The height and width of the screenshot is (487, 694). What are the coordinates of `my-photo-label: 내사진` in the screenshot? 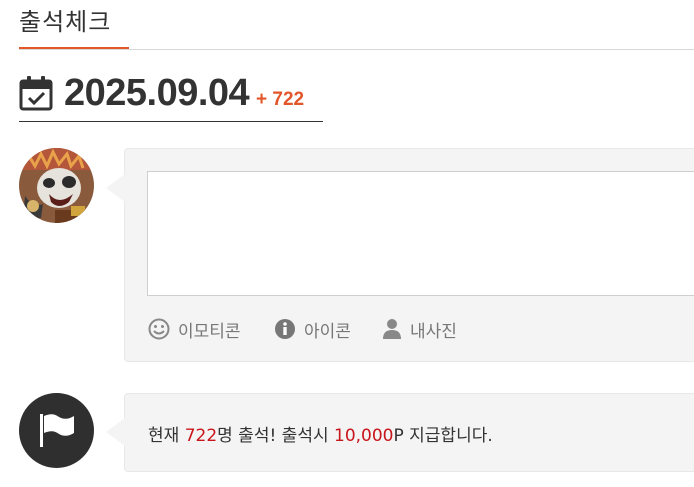 It's located at (433, 331).